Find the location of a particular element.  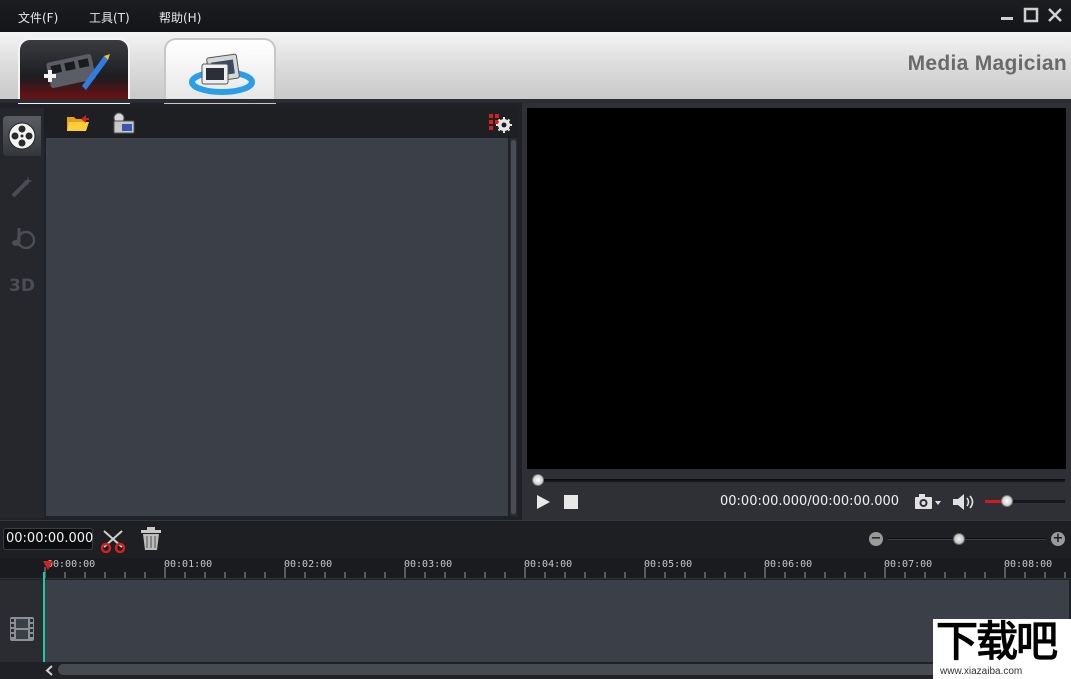

sidebar-item-audio is located at coordinates (22, 236).